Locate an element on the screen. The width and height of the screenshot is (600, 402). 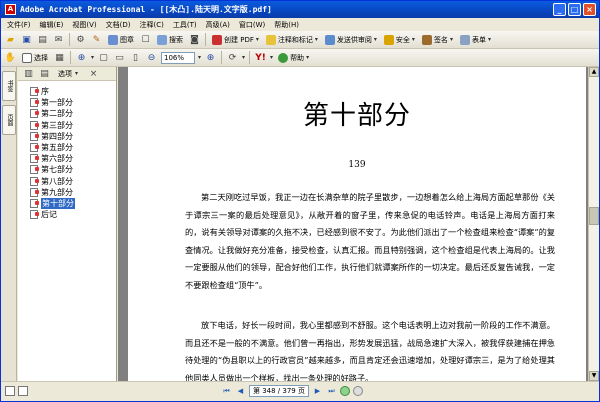
open-folder-icon: ▰ is located at coordinates (10, 39).